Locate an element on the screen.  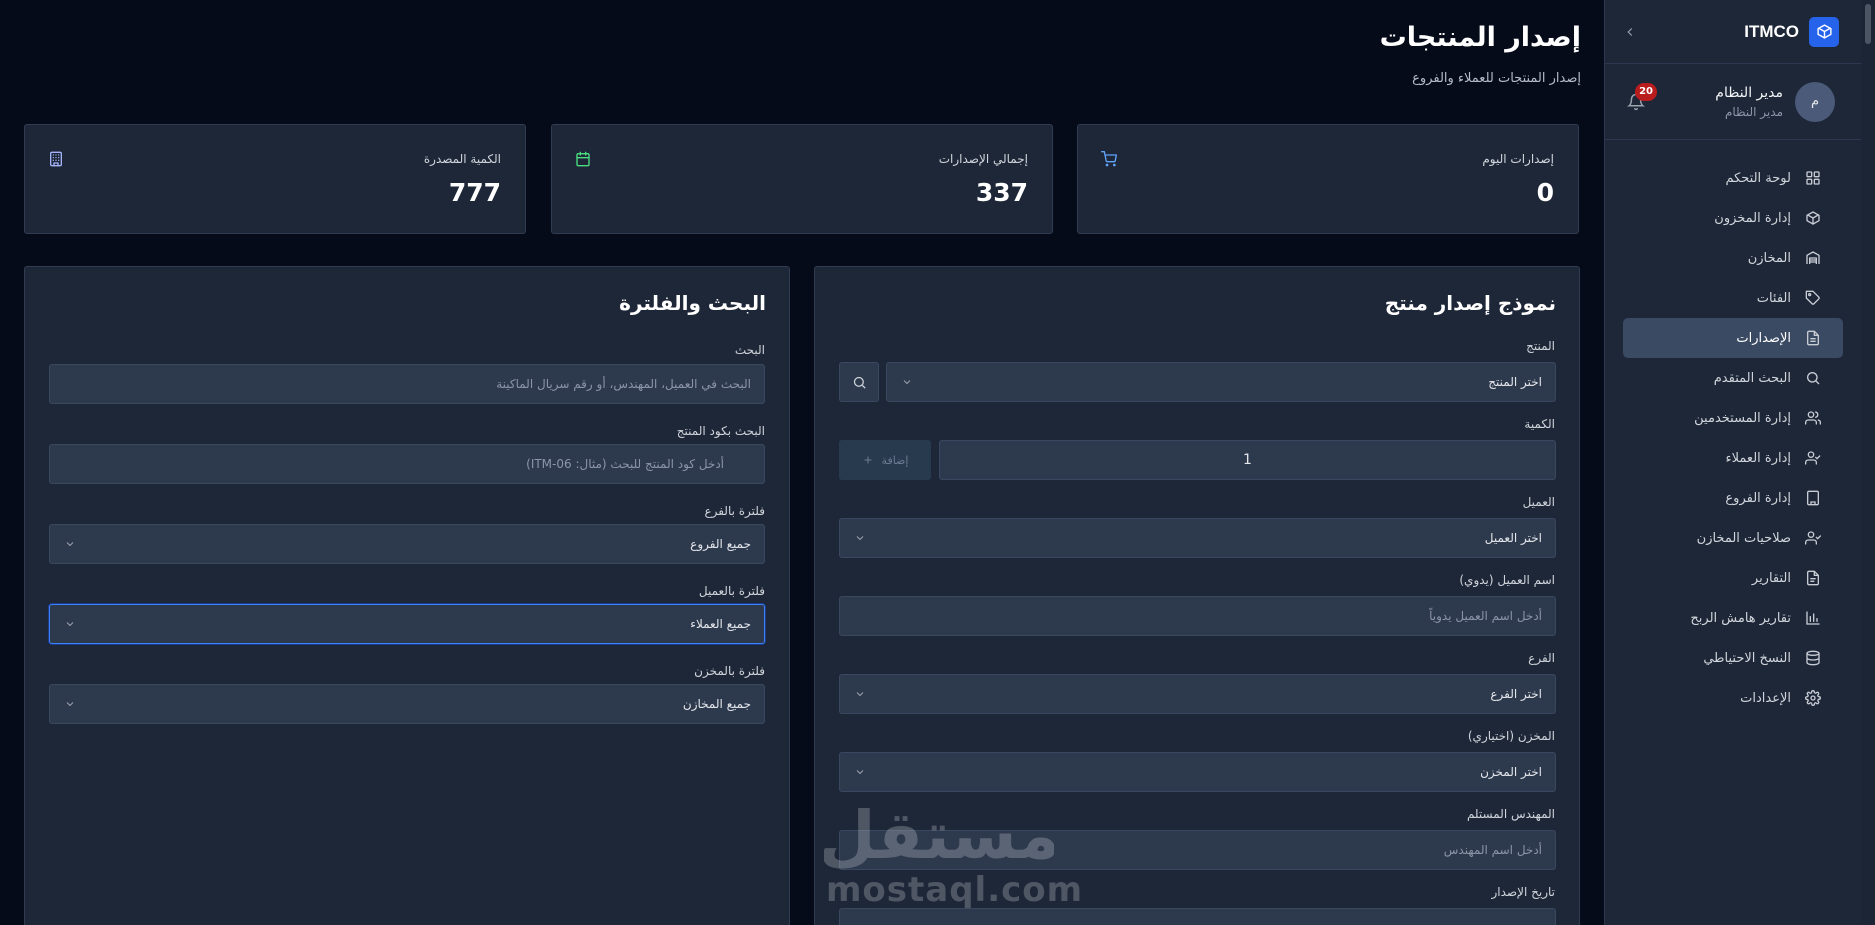
tag-icon is located at coordinates (1812, 297).